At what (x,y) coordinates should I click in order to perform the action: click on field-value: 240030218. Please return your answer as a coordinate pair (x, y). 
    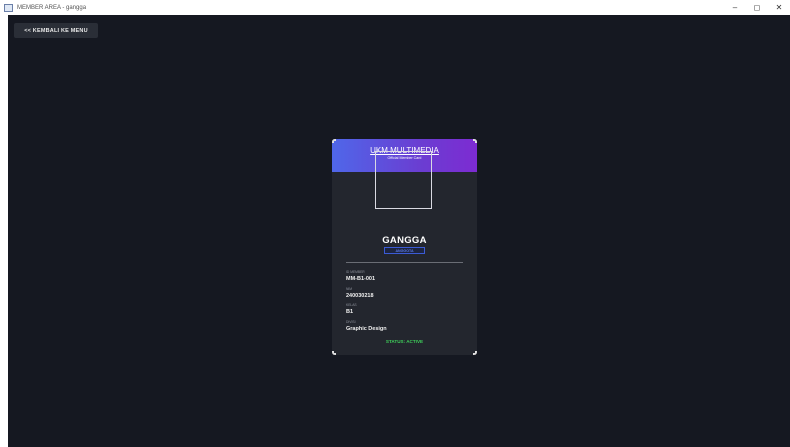
    Looking at the image, I should click on (360, 295).